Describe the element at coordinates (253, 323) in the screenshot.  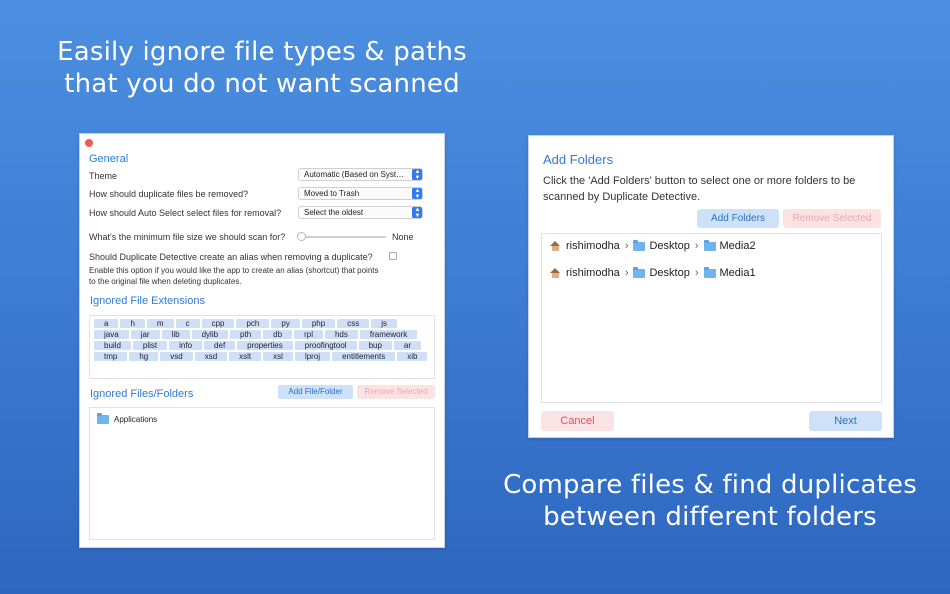
I see `extension-tag: pch` at that location.